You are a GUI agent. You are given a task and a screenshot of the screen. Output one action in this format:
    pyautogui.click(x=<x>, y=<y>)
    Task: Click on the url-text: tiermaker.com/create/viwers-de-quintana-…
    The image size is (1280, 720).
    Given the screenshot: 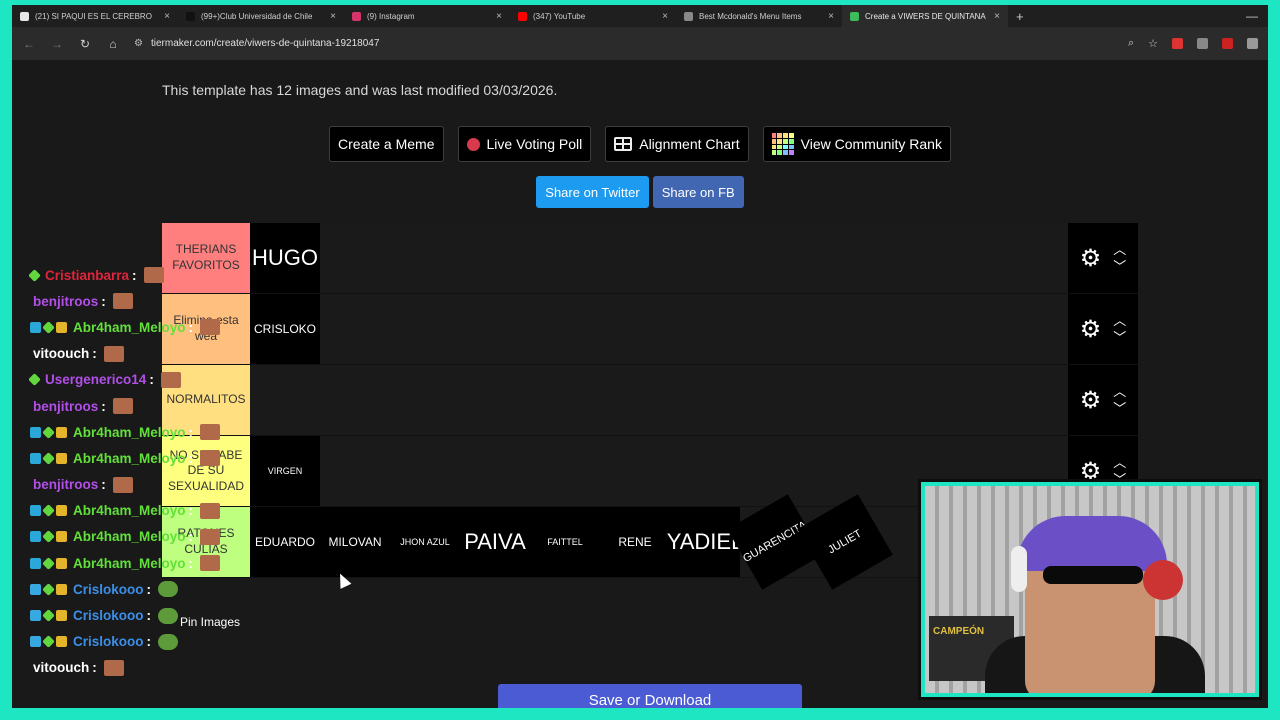 What is the action you would take?
    pyautogui.click(x=265, y=43)
    